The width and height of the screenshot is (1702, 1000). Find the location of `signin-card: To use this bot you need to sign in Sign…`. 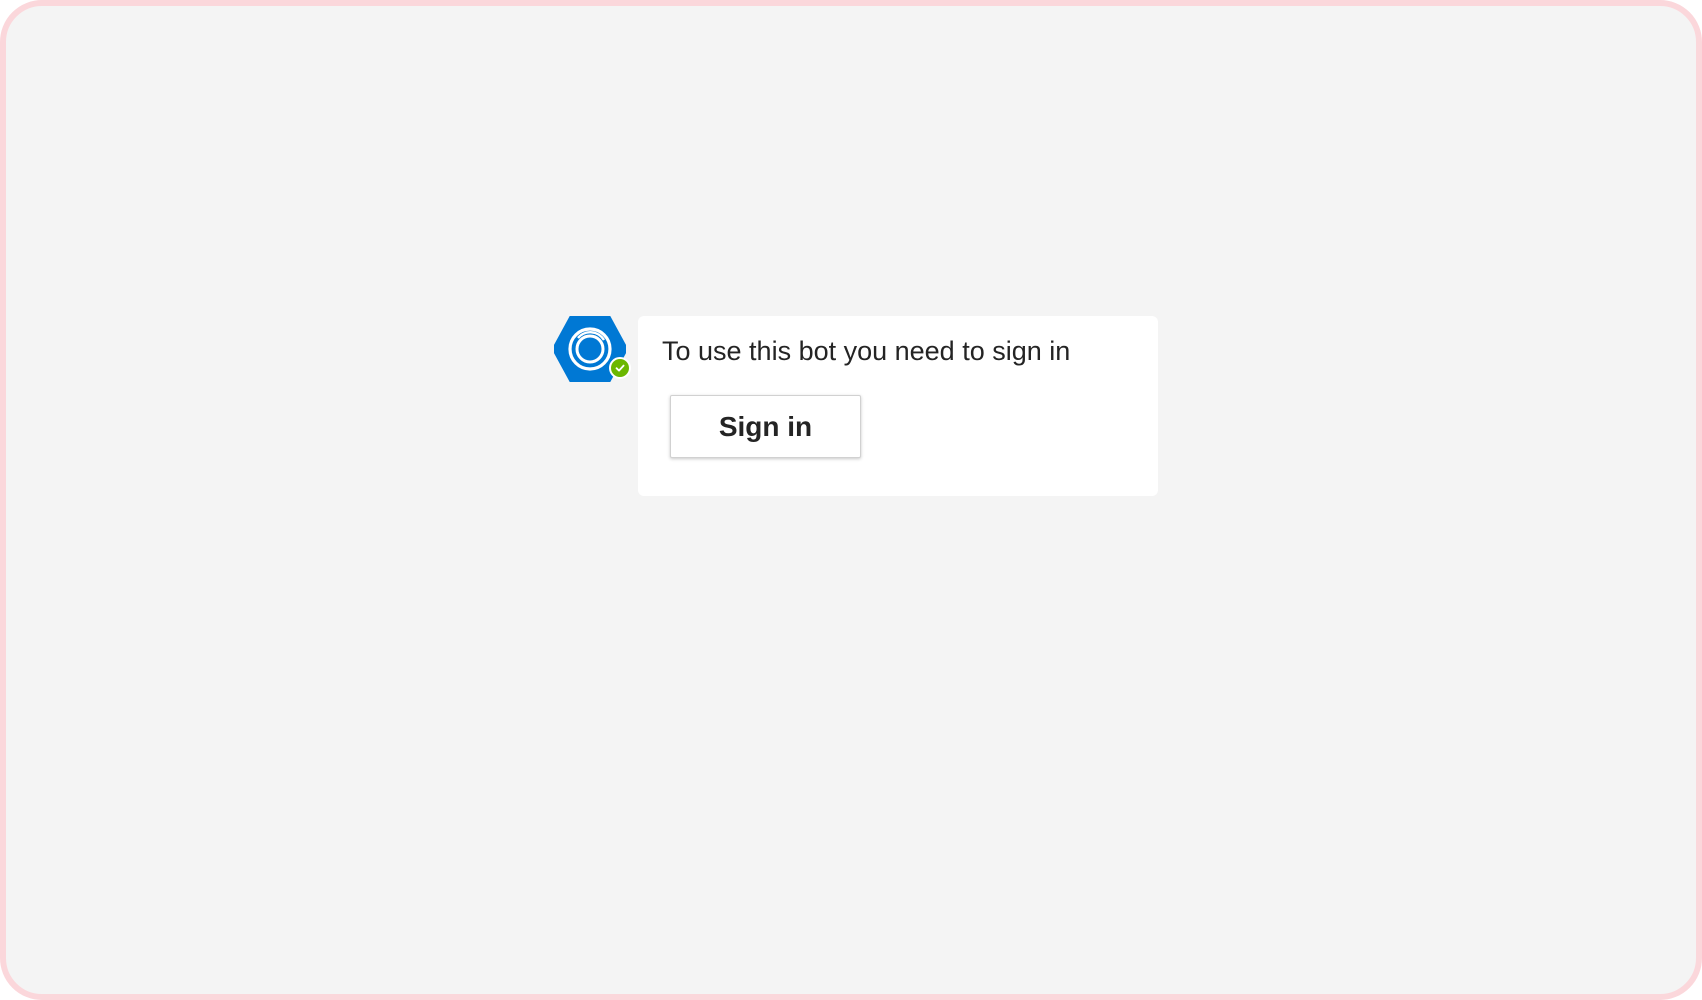

signin-card: To use this bot you need to sign in Sign… is located at coordinates (898, 406).